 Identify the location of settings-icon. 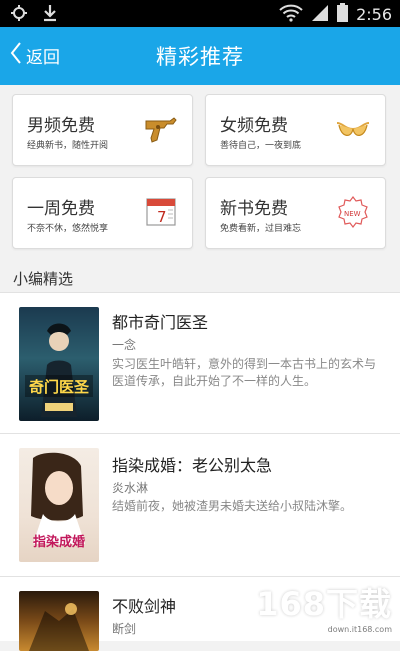
(19, 15).